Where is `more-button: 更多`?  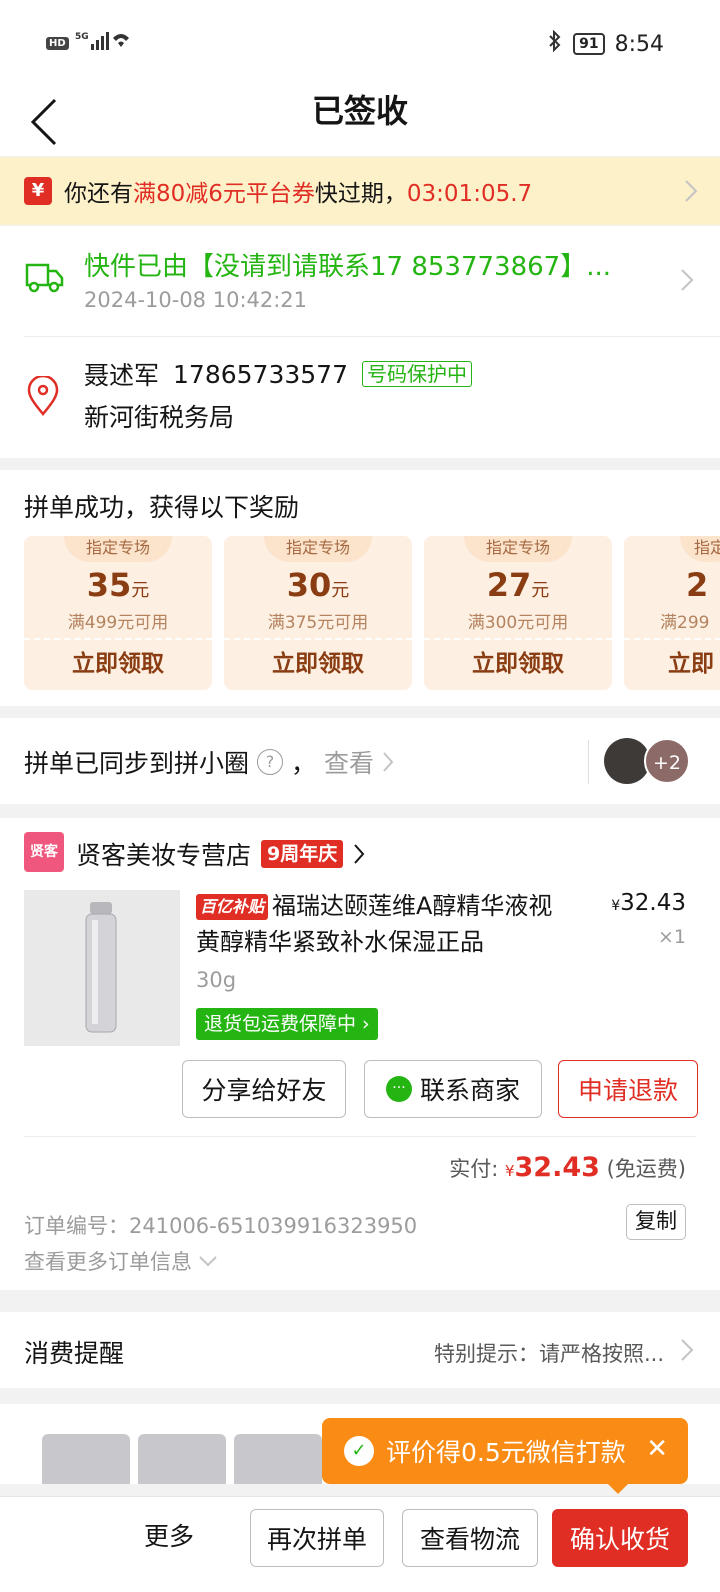
more-button: 更多 is located at coordinates (169, 1535).